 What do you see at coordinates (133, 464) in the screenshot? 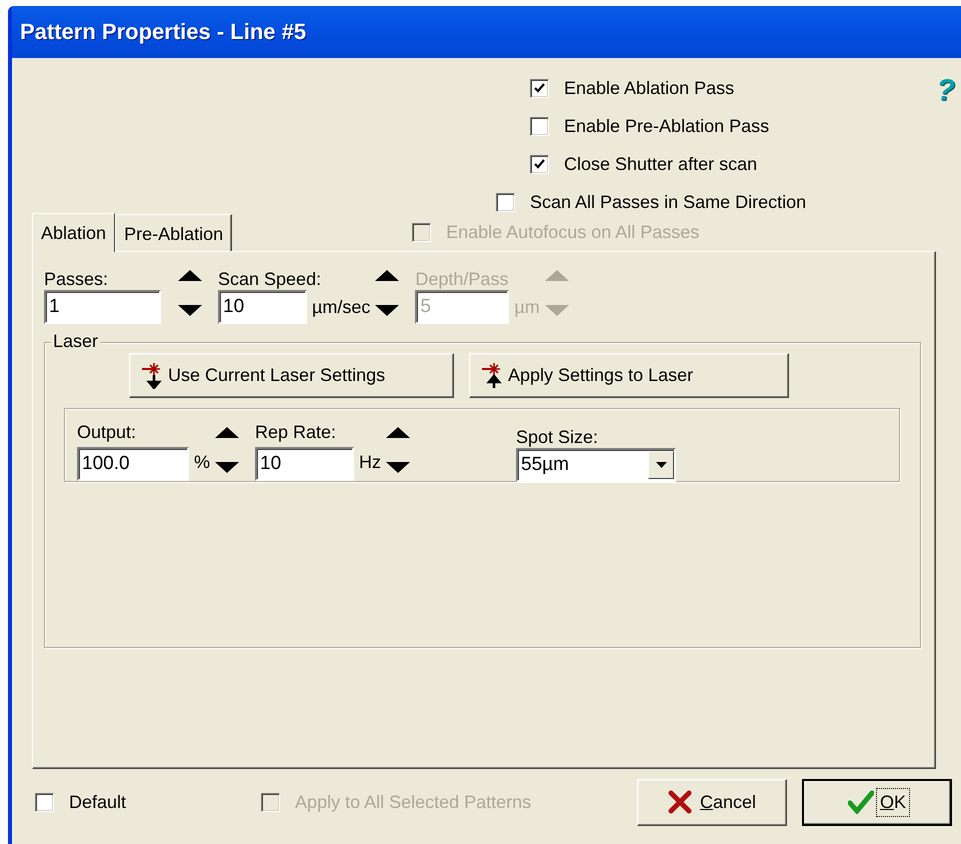
I see `input-field: 100.0` at bounding box center [133, 464].